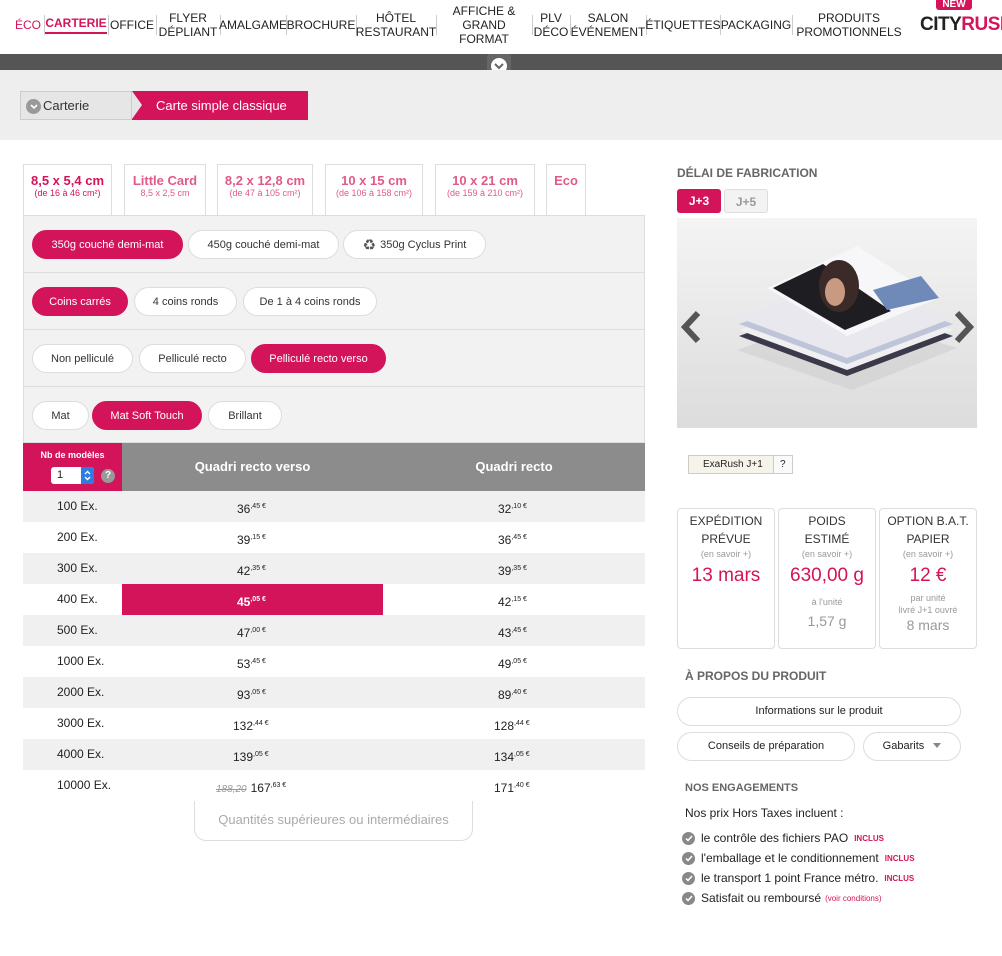 The width and height of the screenshot is (1002, 956). Describe the element at coordinates (192, 358) in the screenshot. I see `lamination-recto: Pelliculé recto` at that location.